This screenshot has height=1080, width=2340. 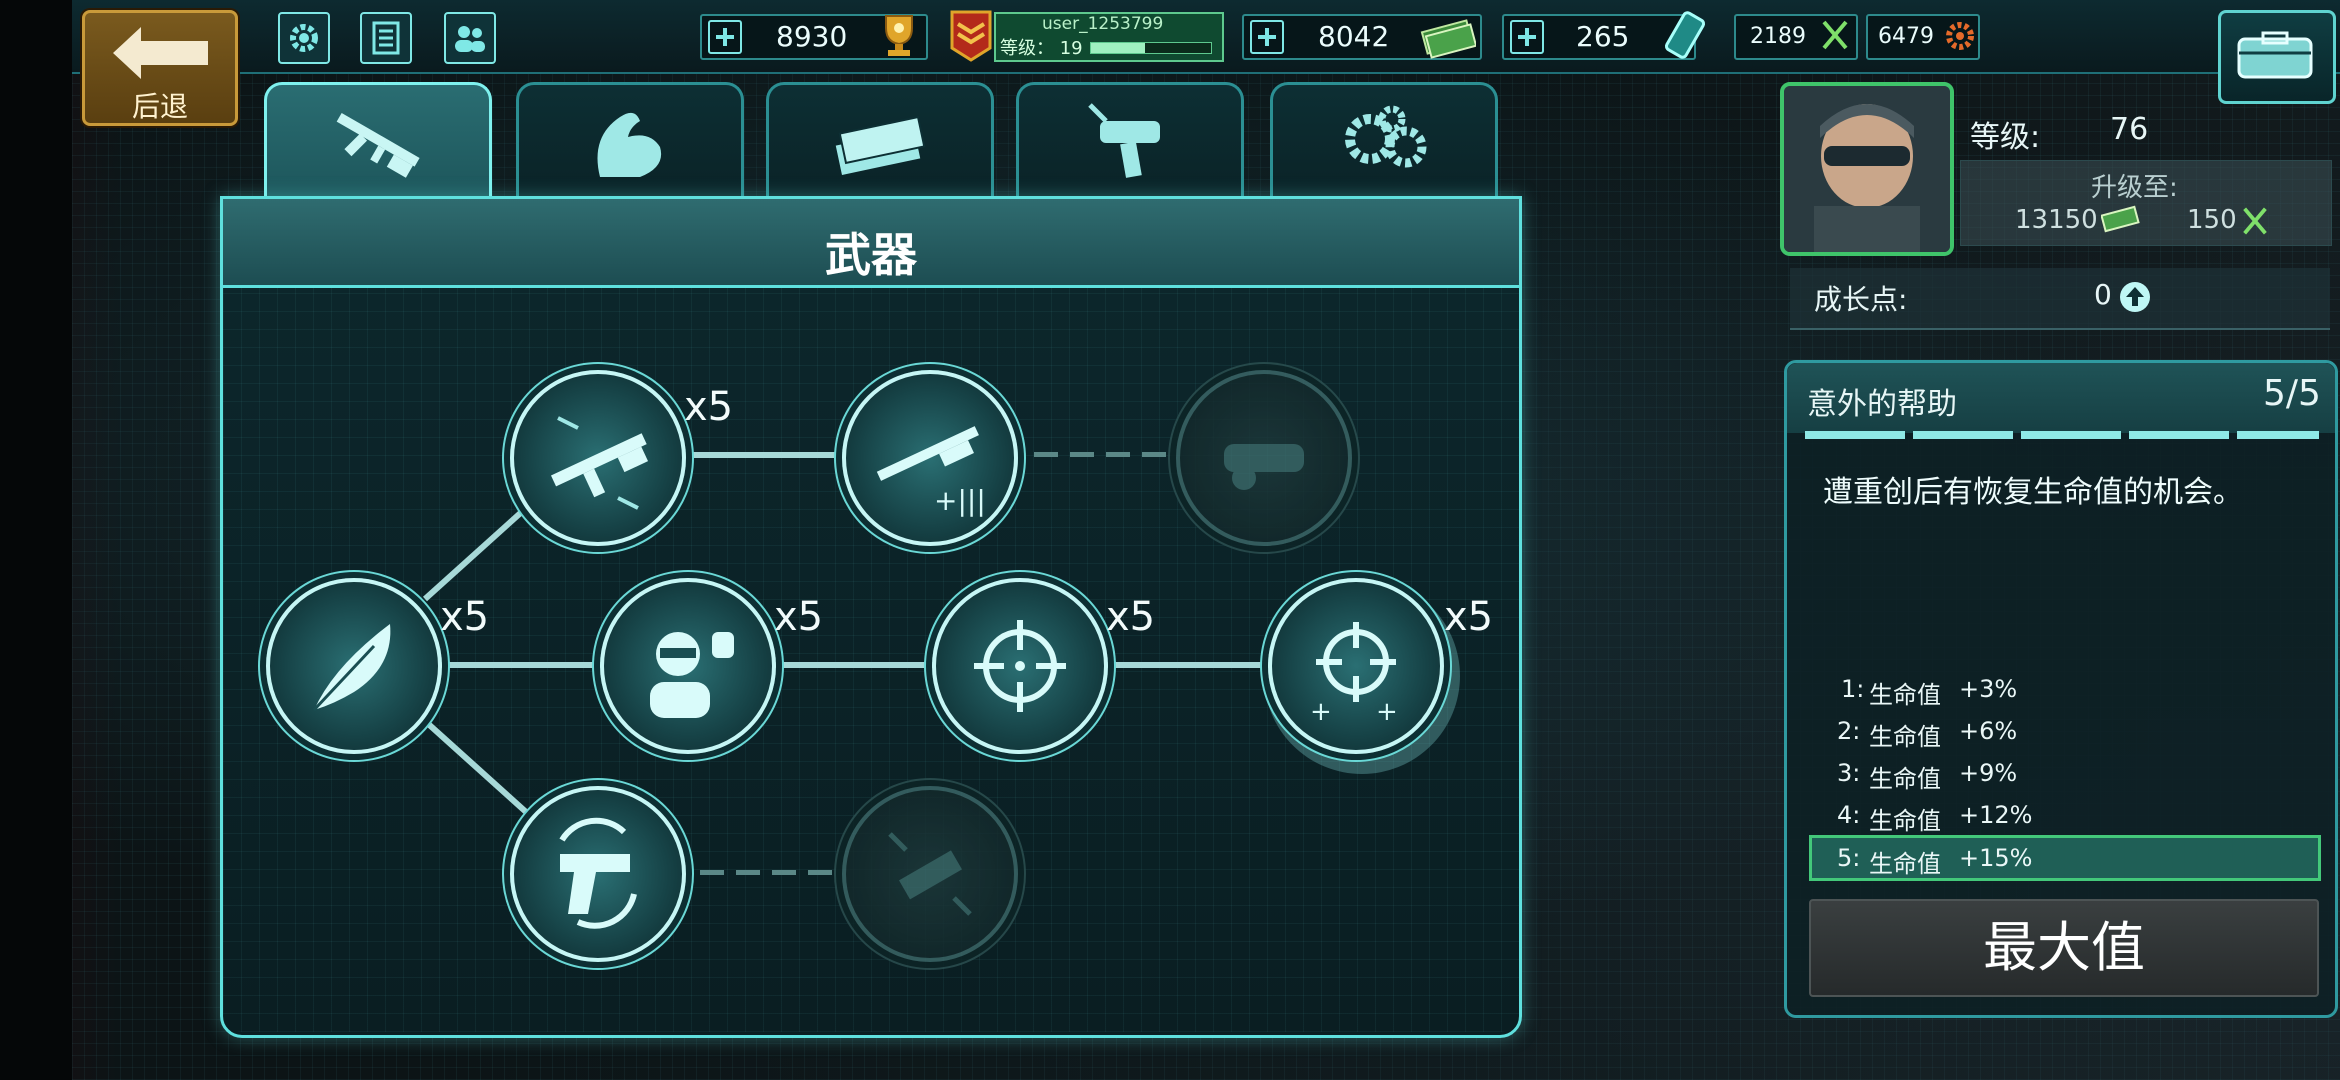 I want to click on parts-icon, so click(x=1960, y=36).